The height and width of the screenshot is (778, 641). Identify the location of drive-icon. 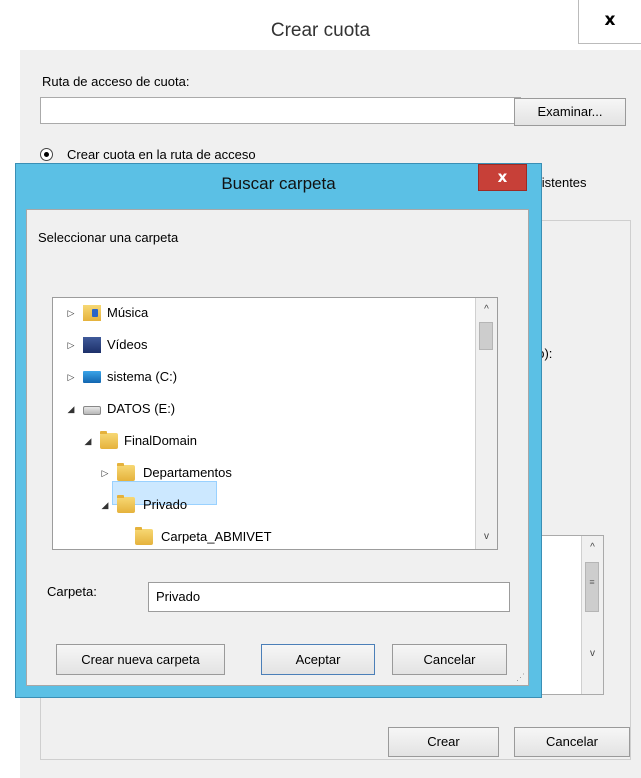
(92, 410).